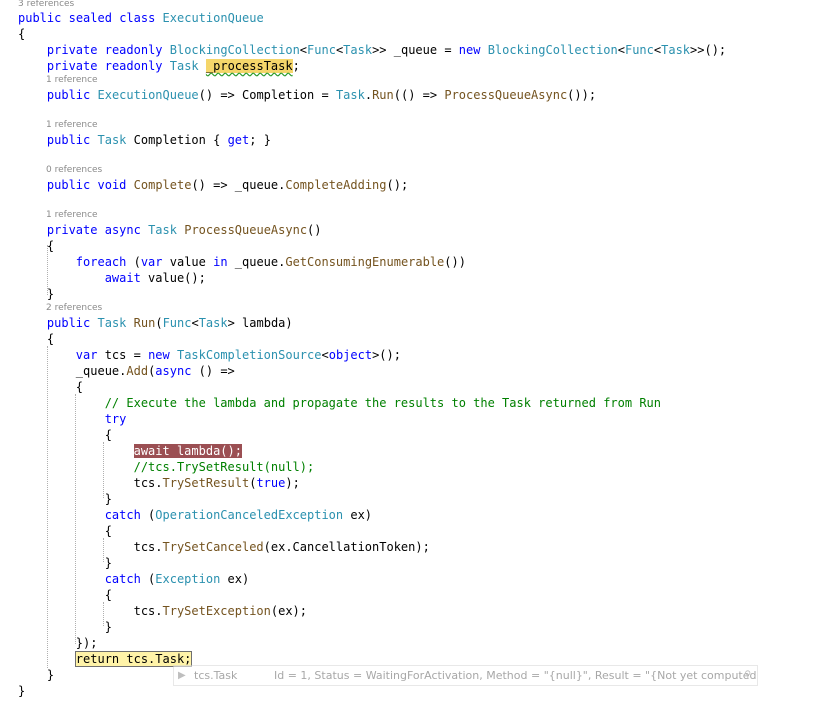  What do you see at coordinates (108, 531) in the screenshot?
I see `code-line-catch-canceled-open: {` at bounding box center [108, 531].